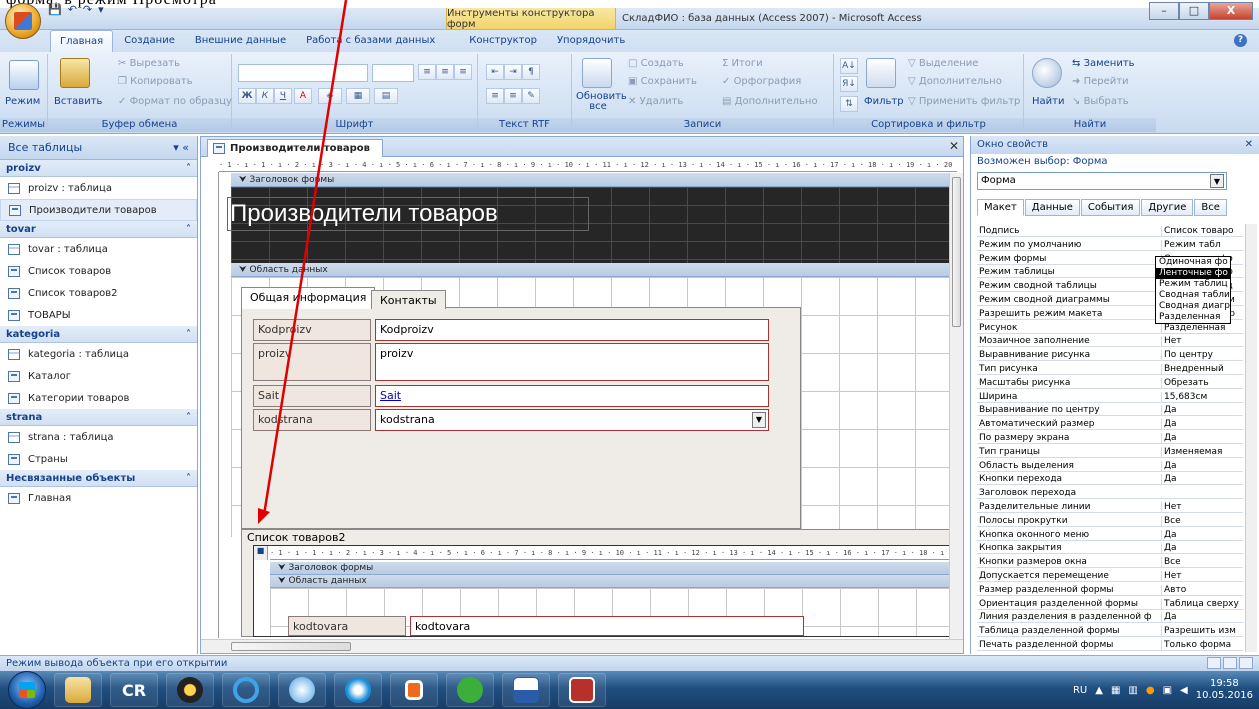 This screenshot has height=709, width=1259. What do you see at coordinates (408, 299) in the screenshot?
I see `tab-contacts: Контакты` at bounding box center [408, 299].